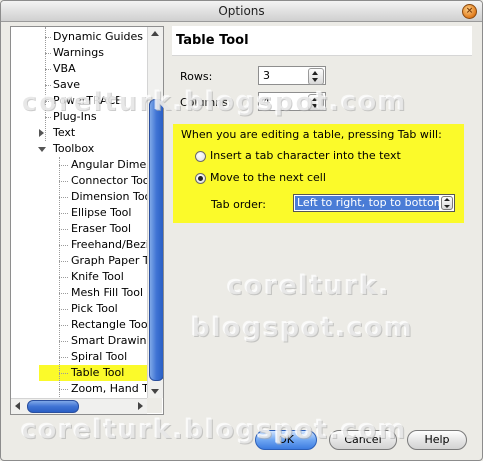  What do you see at coordinates (112, 388) in the screenshot?
I see `tree-item-label: Zoom, Hand To` at bounding box center [112, 388].